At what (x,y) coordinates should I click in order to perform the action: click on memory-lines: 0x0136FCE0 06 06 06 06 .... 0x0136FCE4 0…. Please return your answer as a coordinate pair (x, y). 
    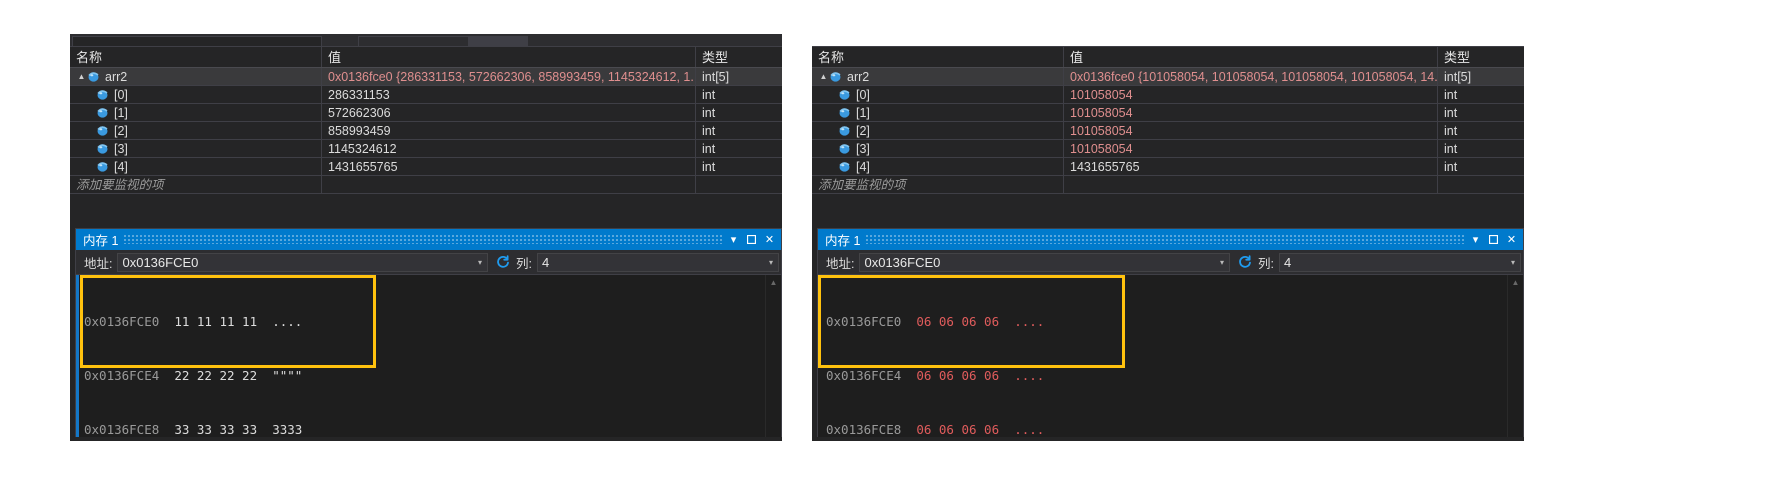
    Looking at the image, I should click on (931, 358).